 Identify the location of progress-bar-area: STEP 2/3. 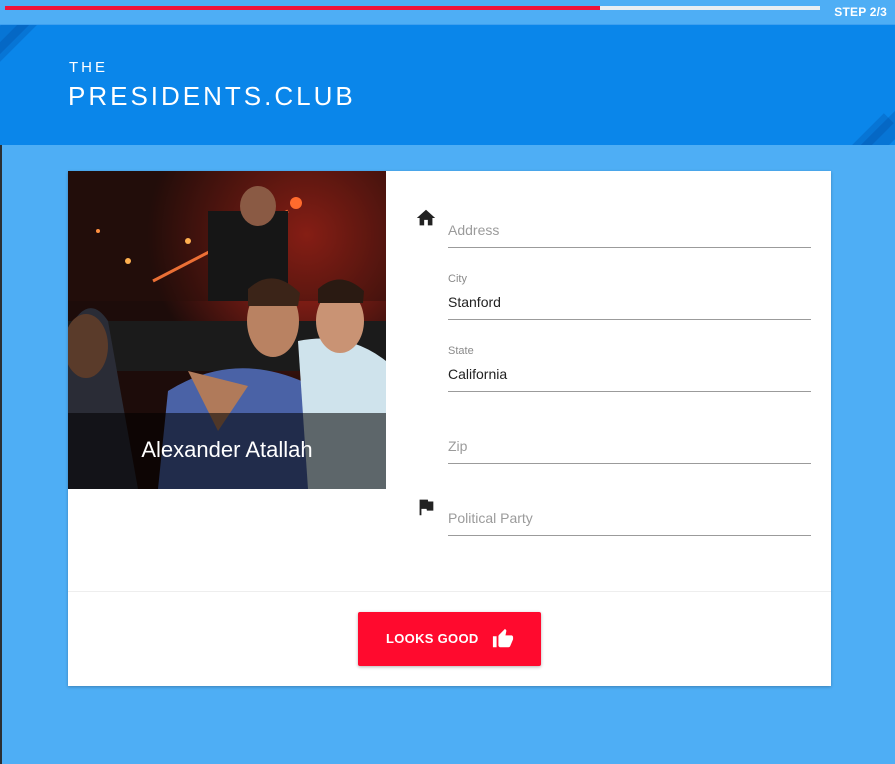
(447, 12).